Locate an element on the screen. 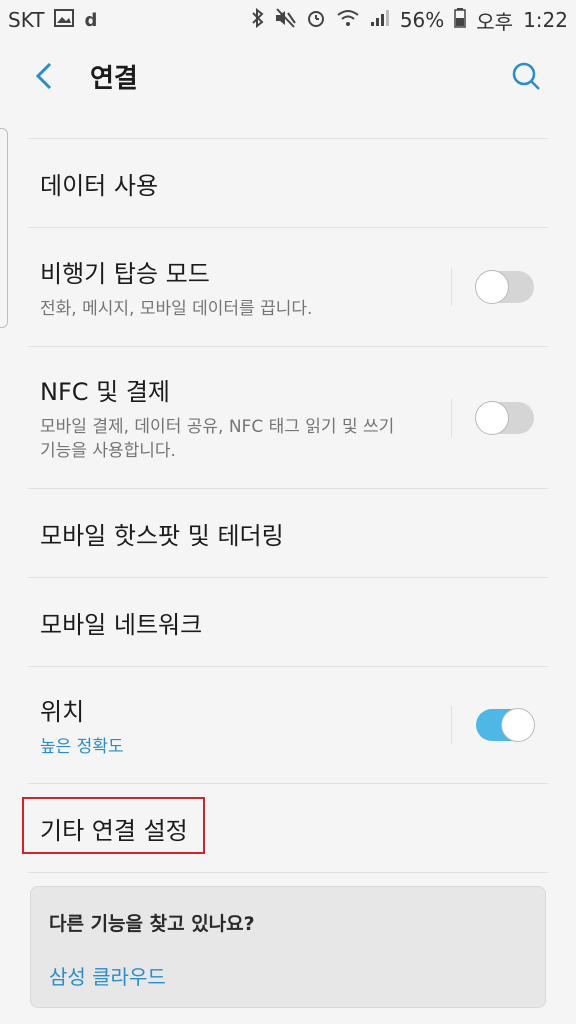 The image size is (576, 1024). status-bar: SKT d 56% 오후 1:22 is located at coordinates (288, 20).